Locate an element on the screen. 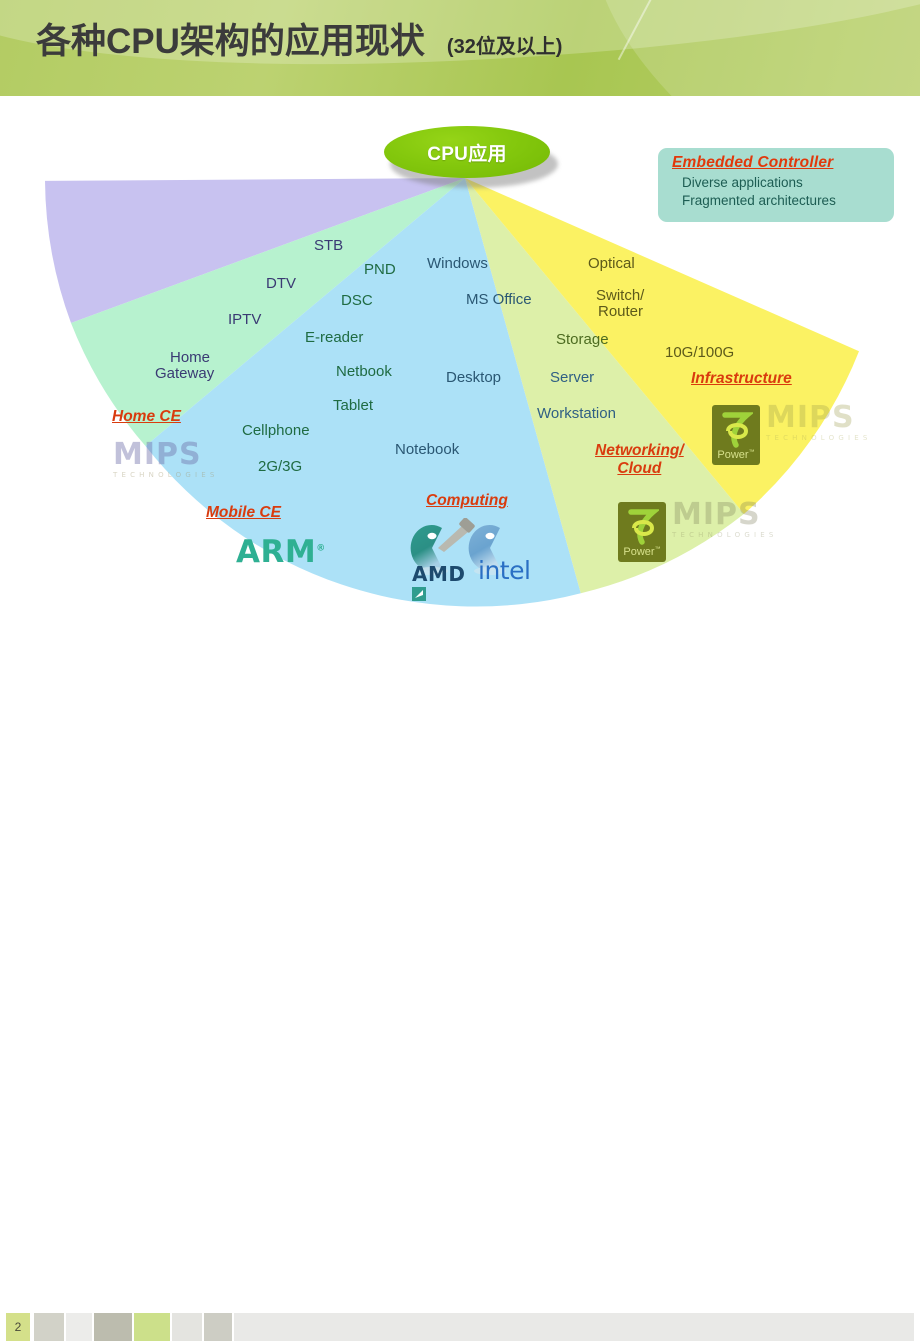 The image size is (920, 1341). category-computing: Computing is located at coordinates (467, 501).